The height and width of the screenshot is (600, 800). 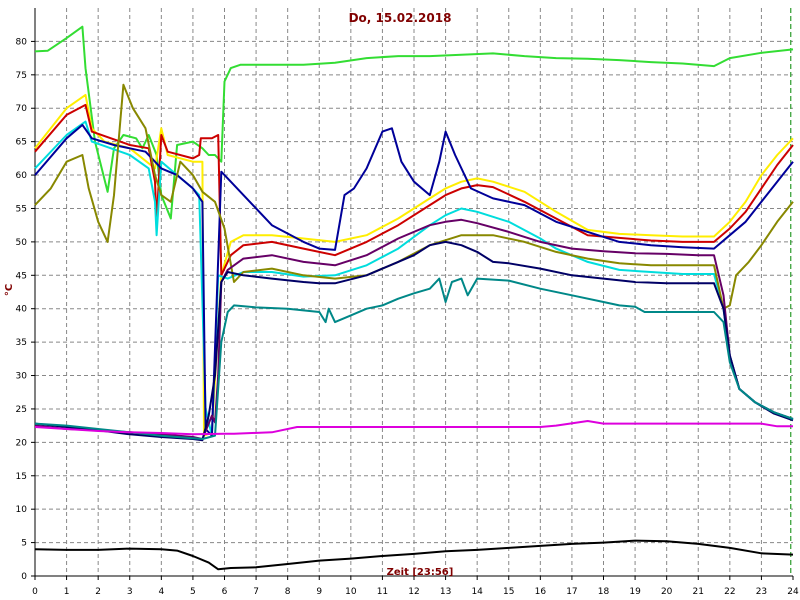 What do you see at coordinates (22, 310) in the screenshot?
I see `y-tick-label: 40` at bounding box center [22, 310].